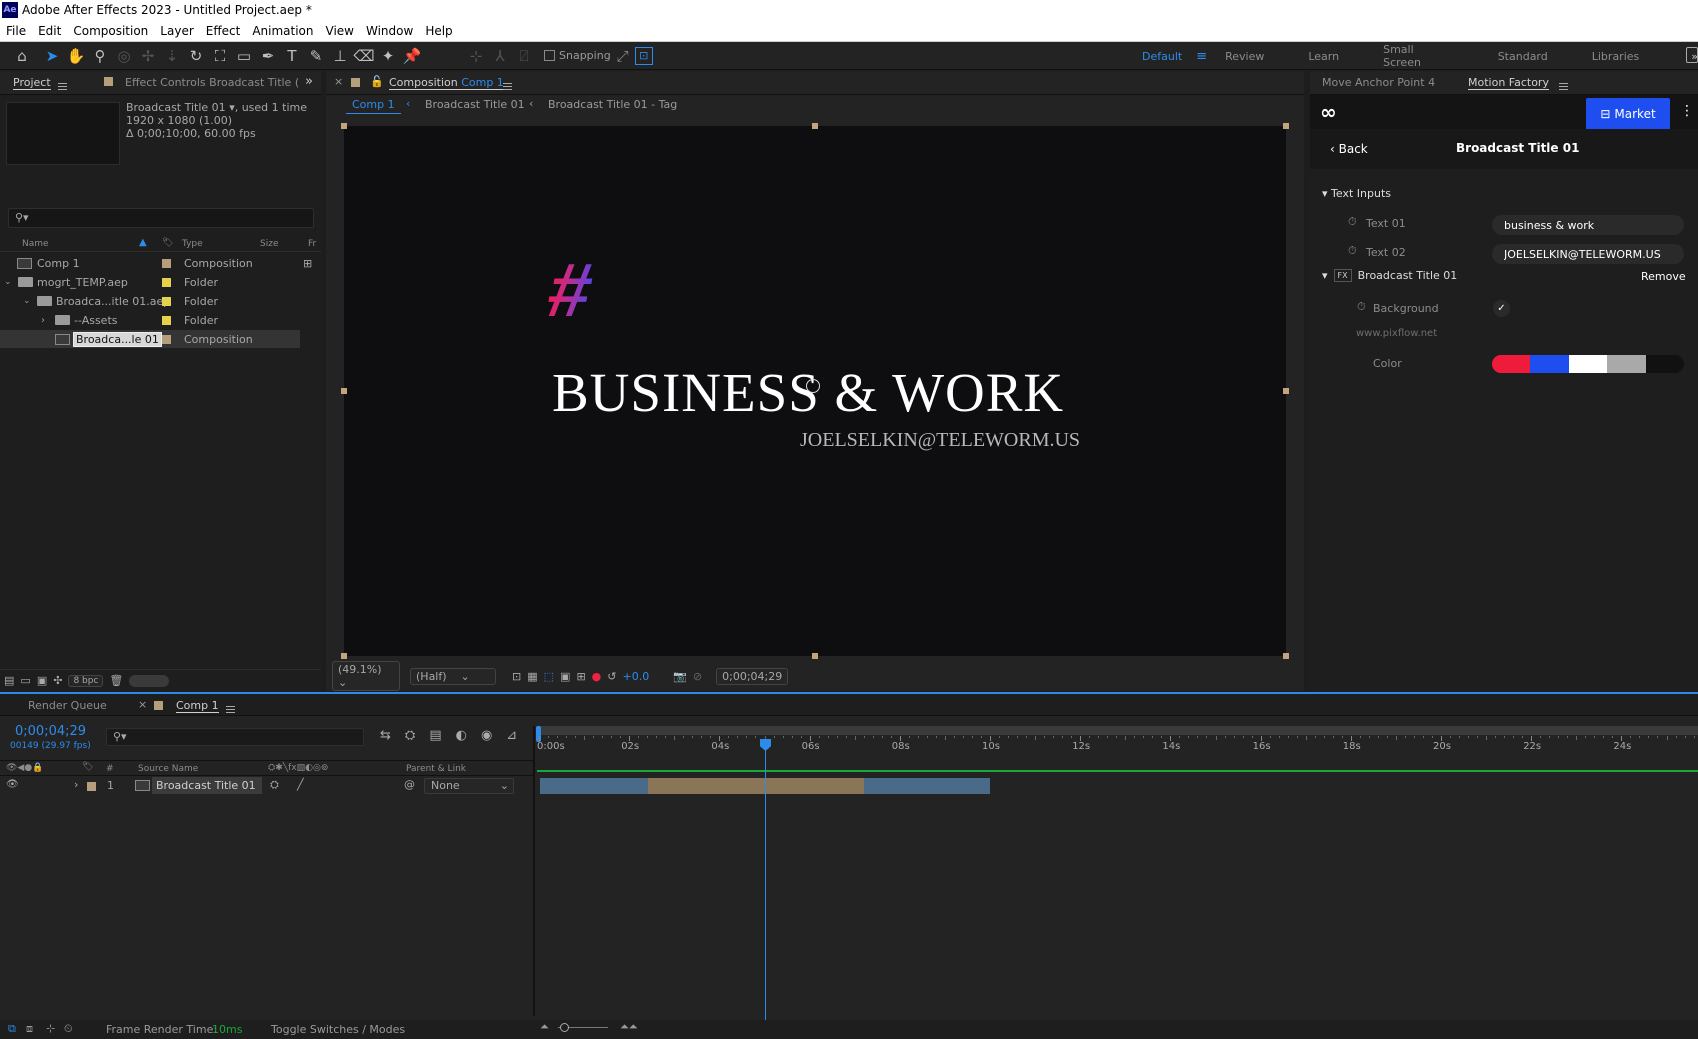  Describe the element at coordinates (197, 706) in the screenshot. I see `tab-timeline-comp1: Comp 1` at that location.